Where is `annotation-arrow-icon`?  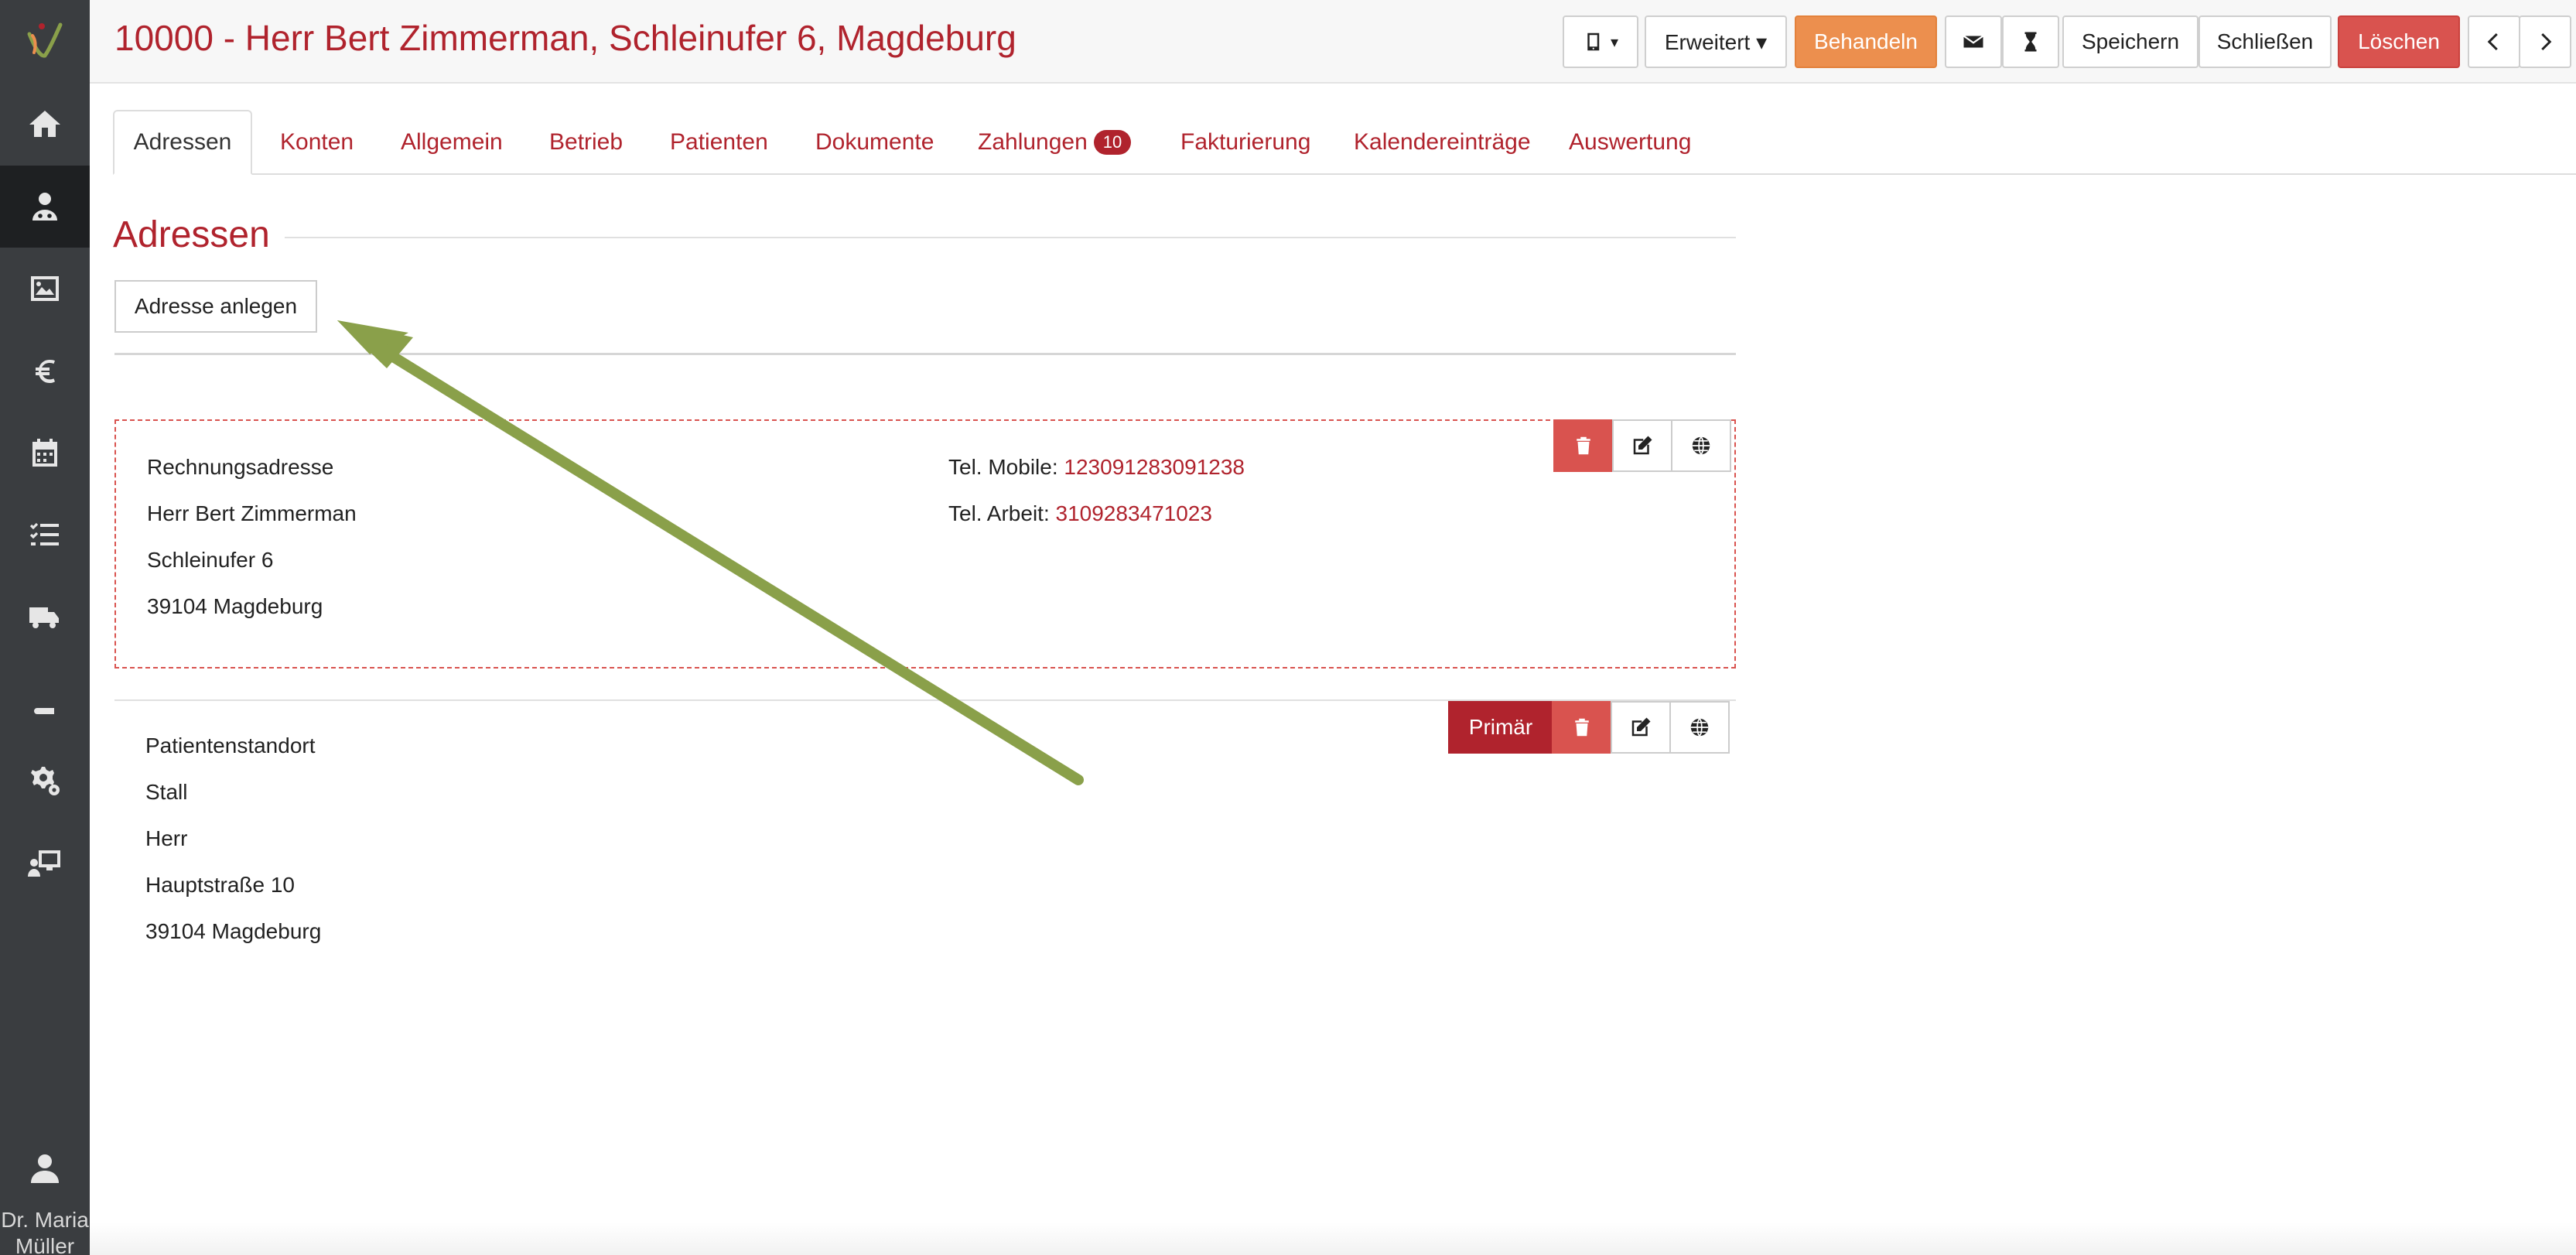 annotation-arrow-icon is located at coordinates (710, 552).